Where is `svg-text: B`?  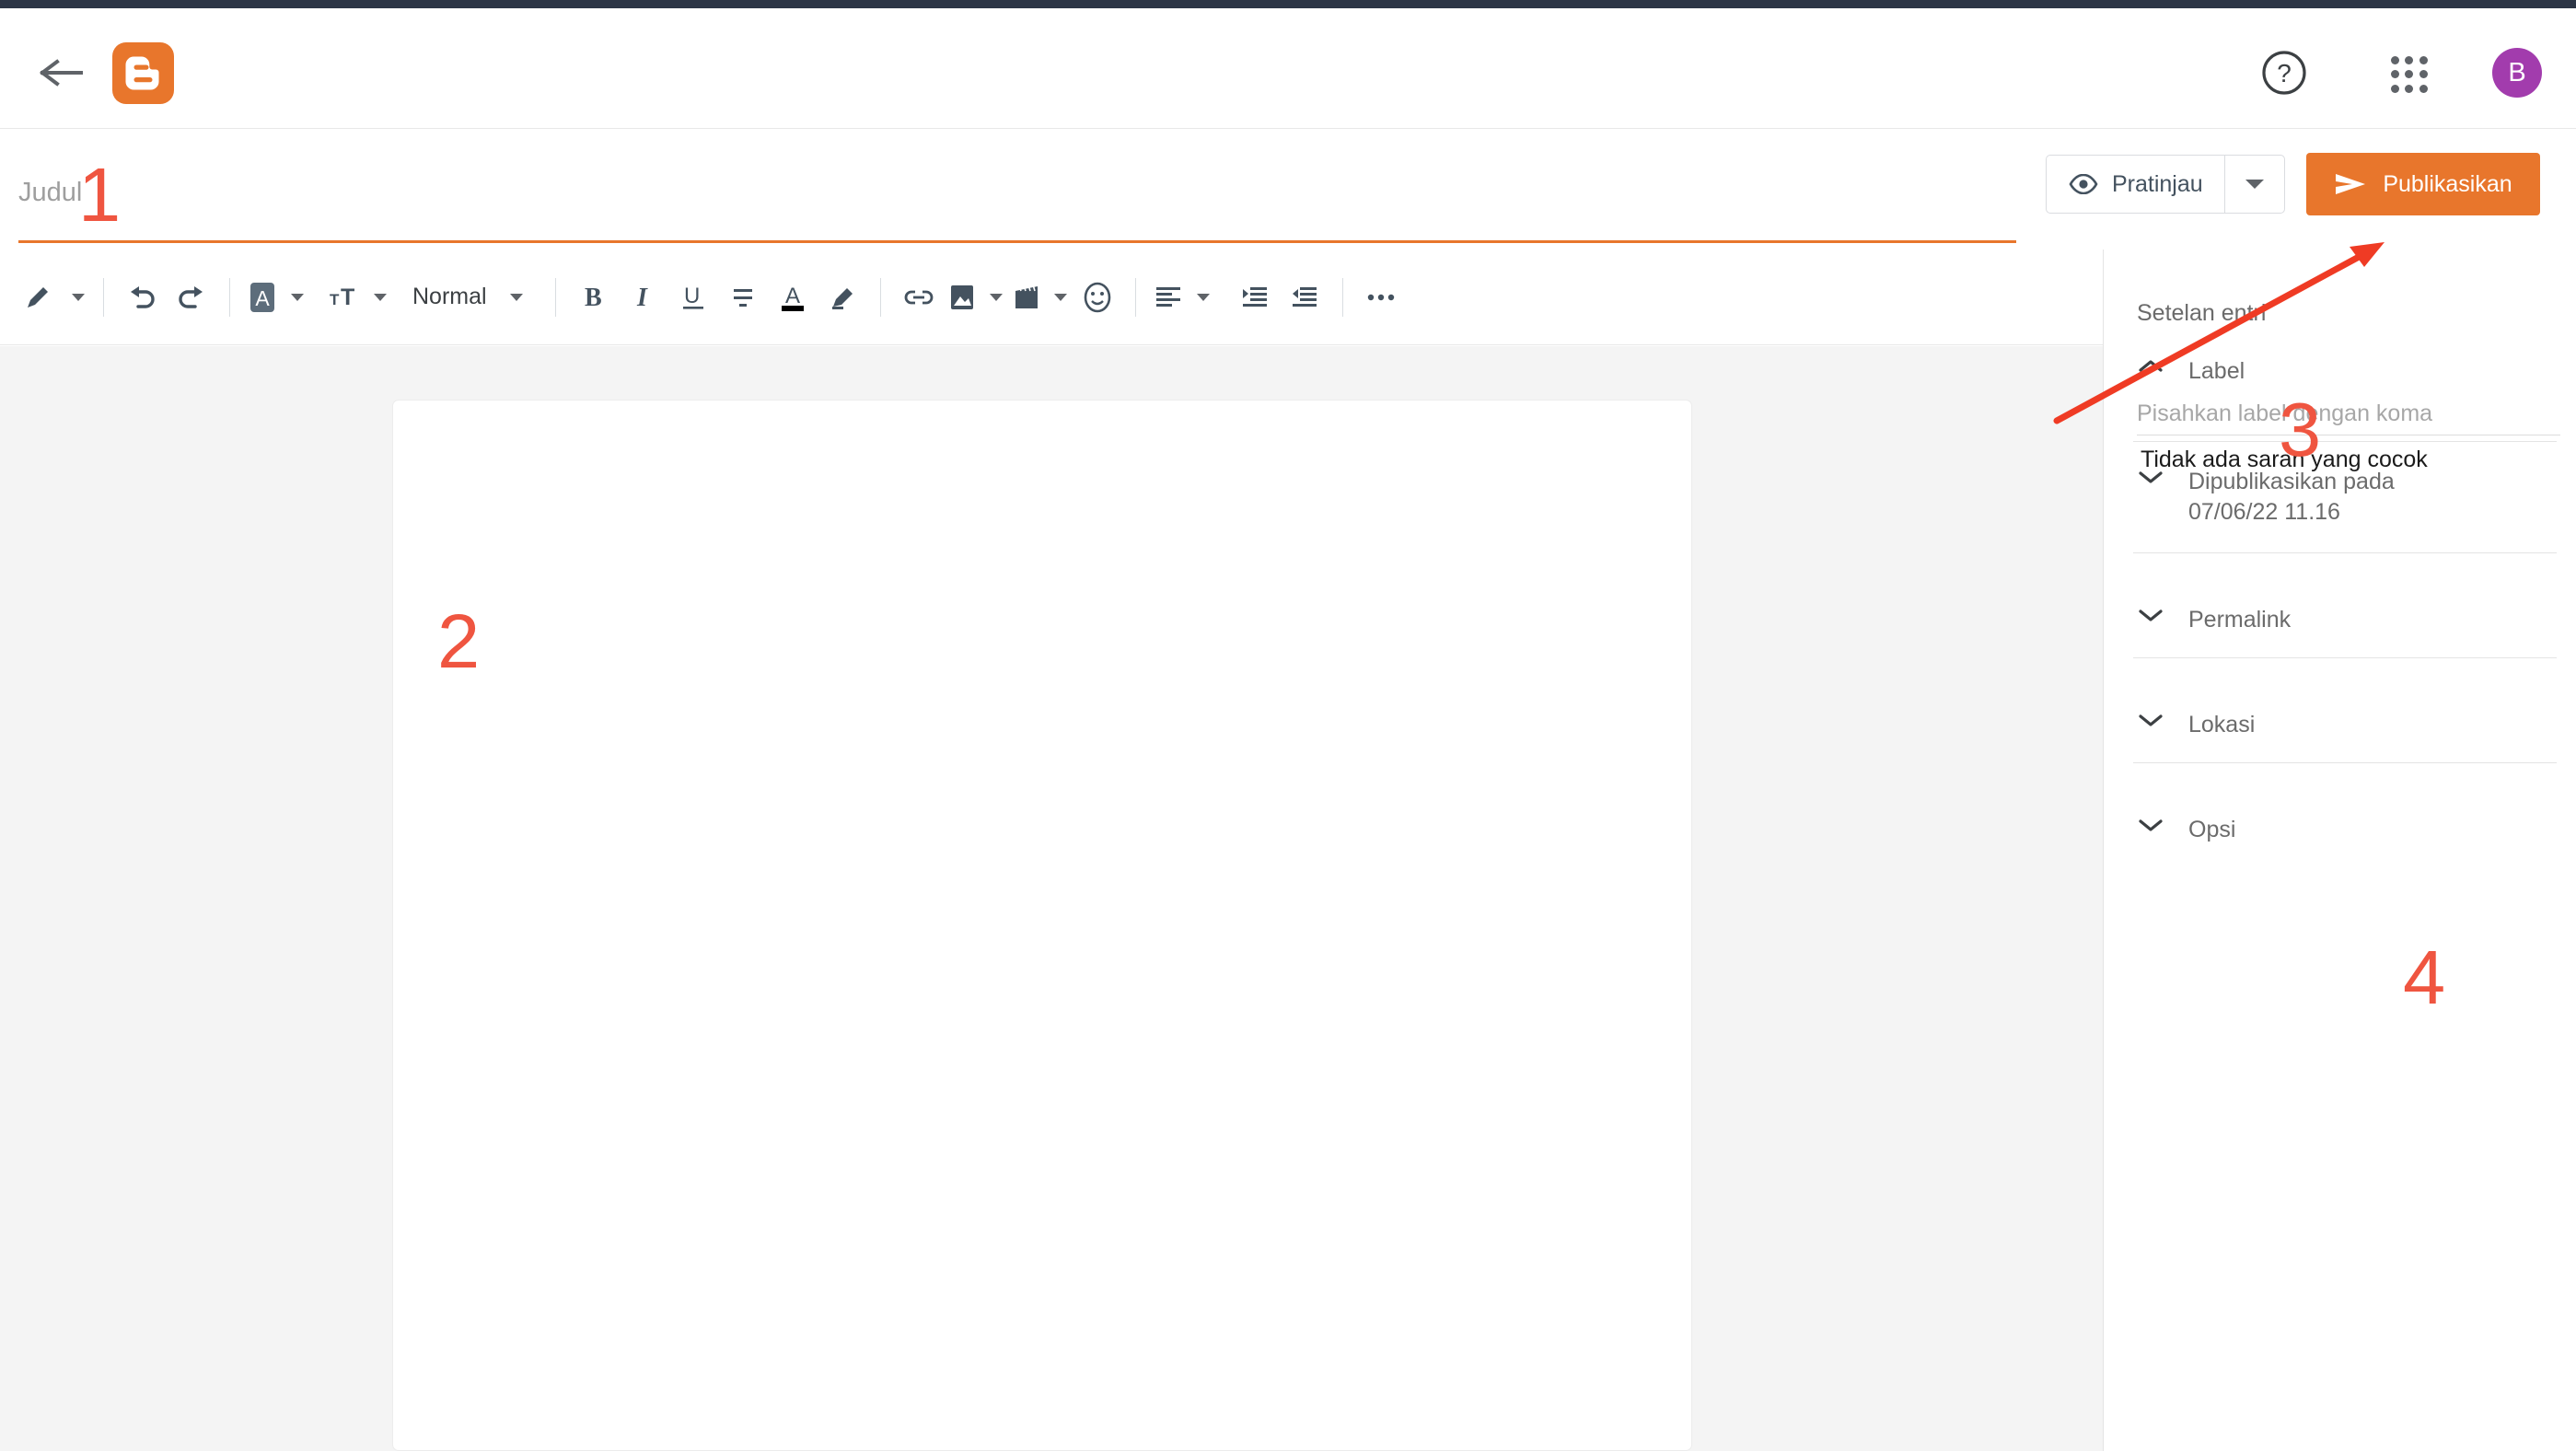
svg-text: B is located at coordinates (593, 298).